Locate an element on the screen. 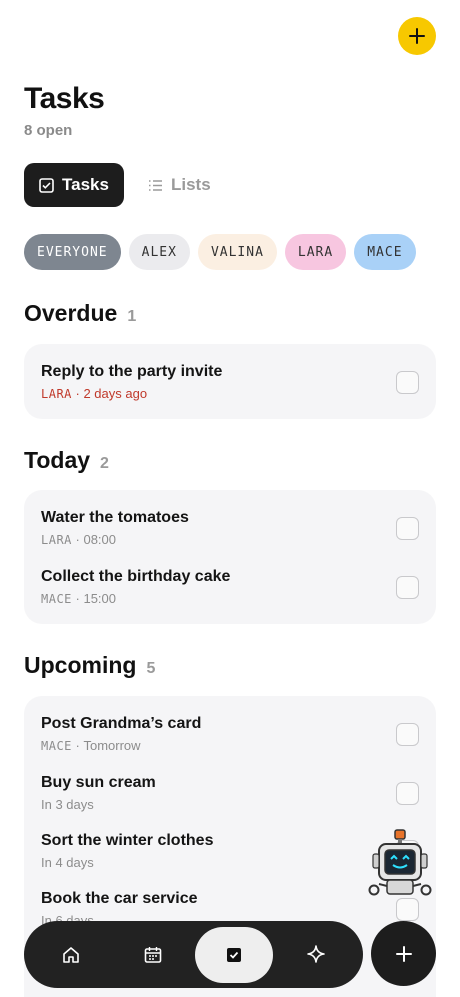 This screenshot has width=460, height=997. task-item: Collect the birthday cake MACE · 15:00 is located at coordinates (230, 587).